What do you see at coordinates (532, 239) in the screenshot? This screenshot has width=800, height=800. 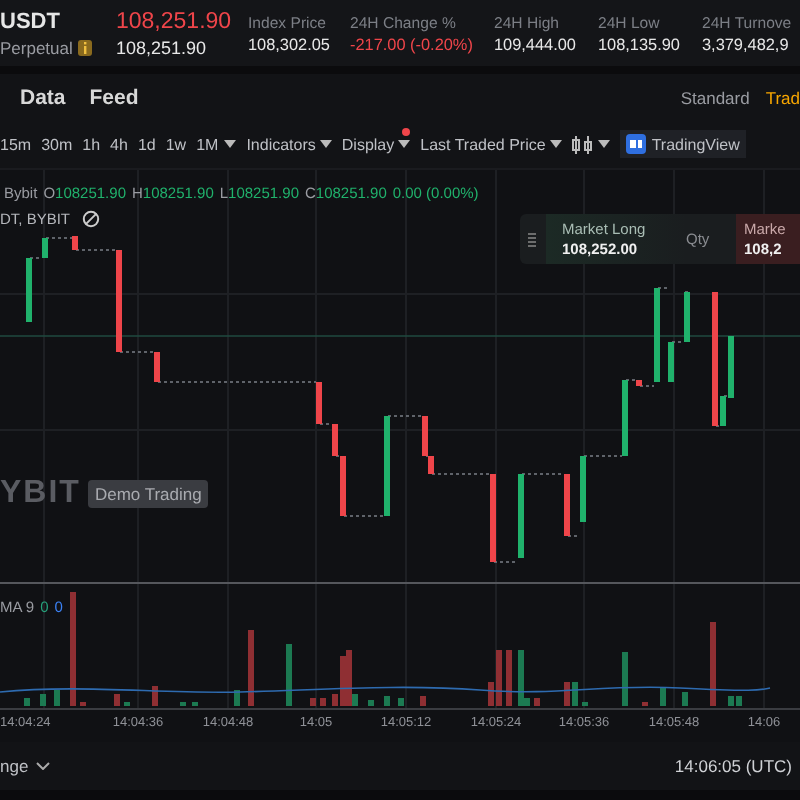 I see `drag-handle-icon` at bounding box center [532, 239].